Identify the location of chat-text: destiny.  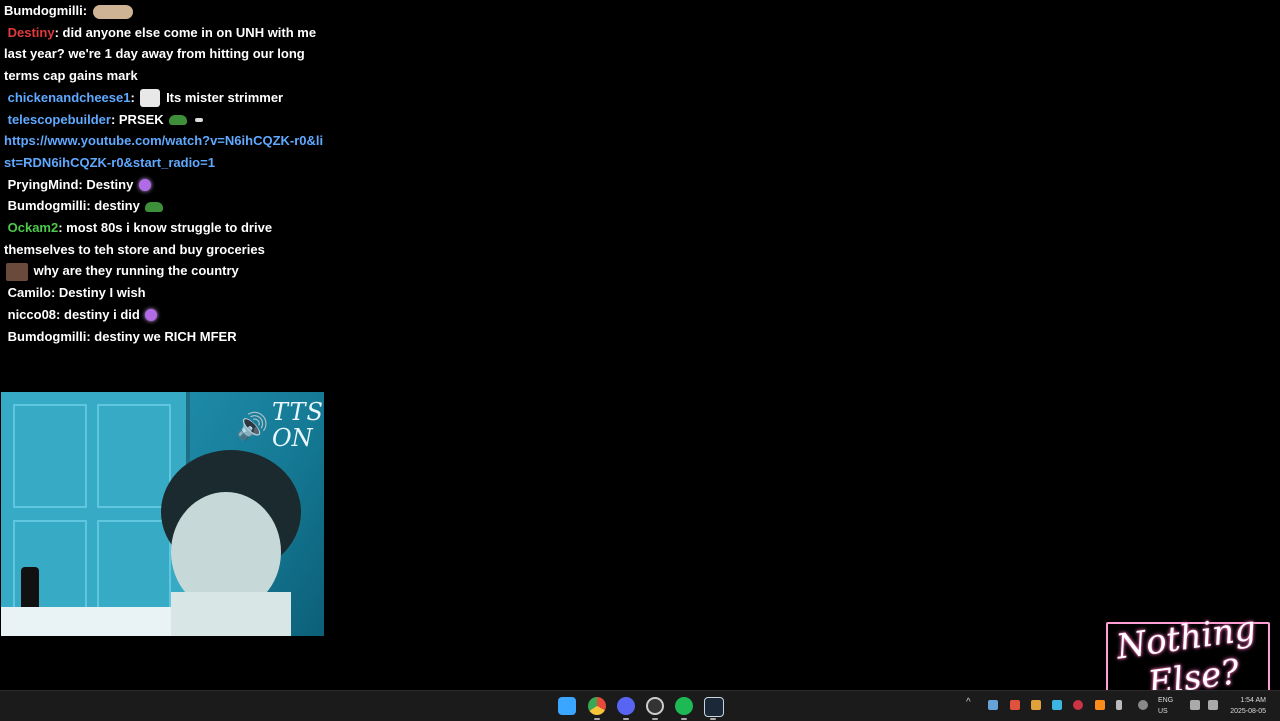
(117, 206).